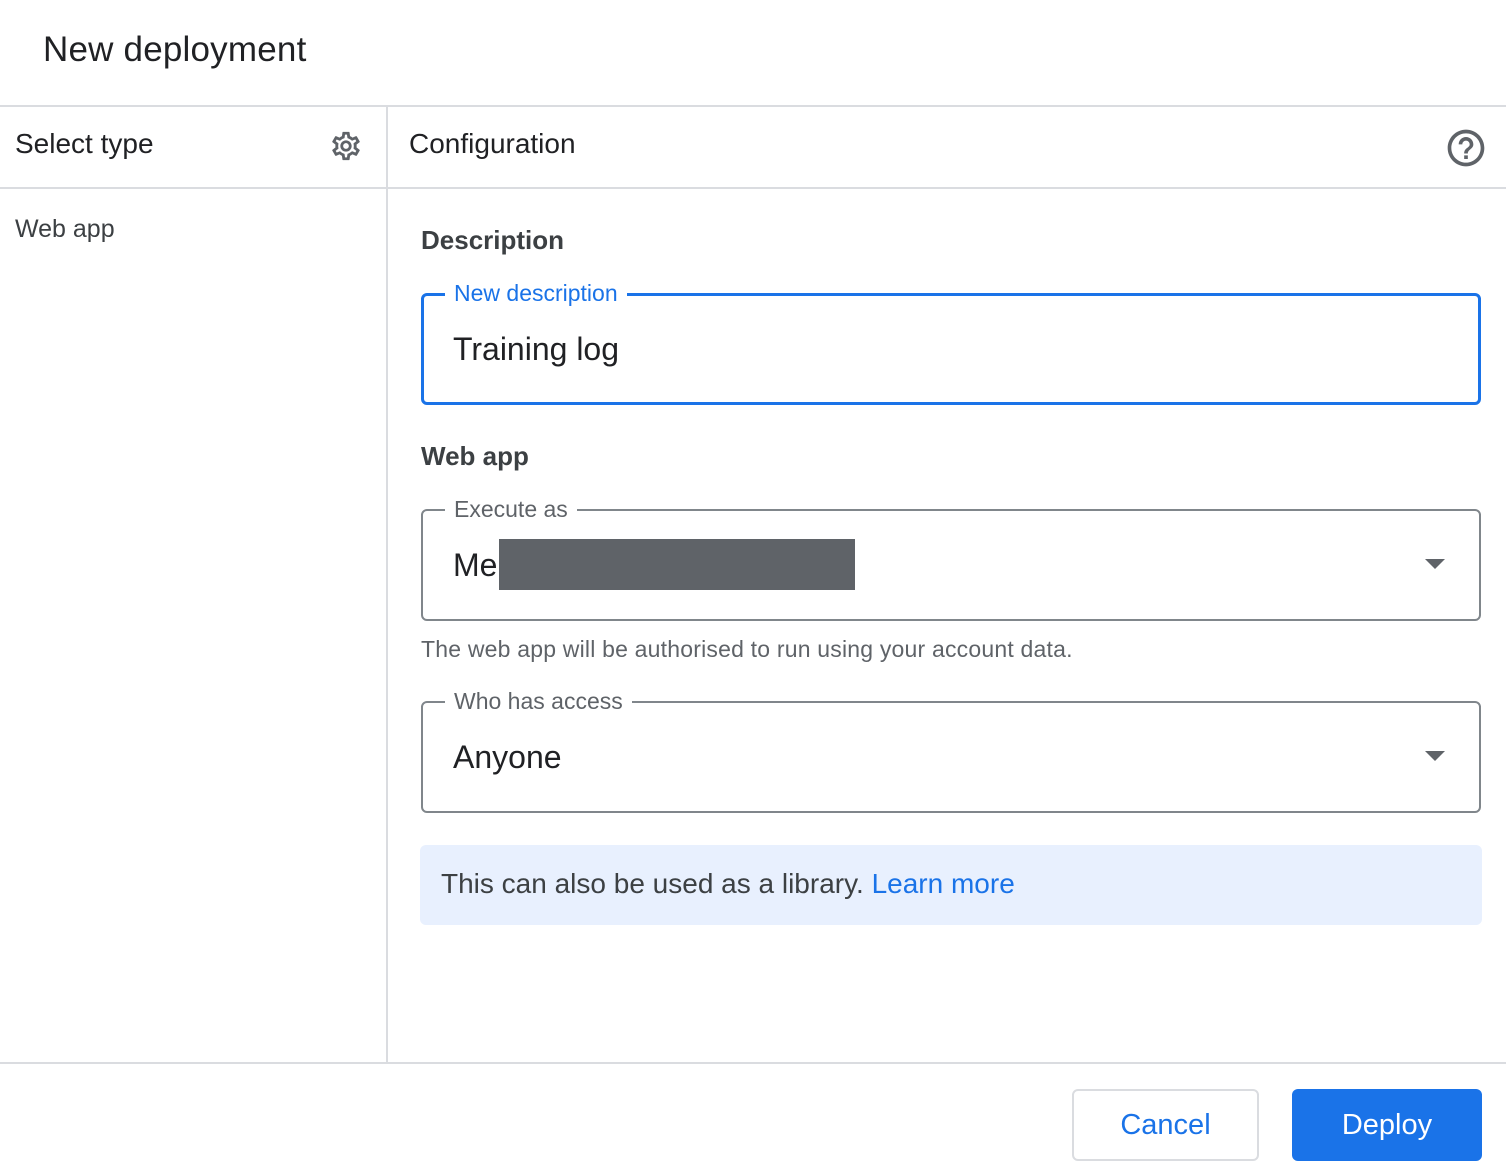 This screenshot has width=1506, height=1176. I want to click on header-divider, so click(753, 106).